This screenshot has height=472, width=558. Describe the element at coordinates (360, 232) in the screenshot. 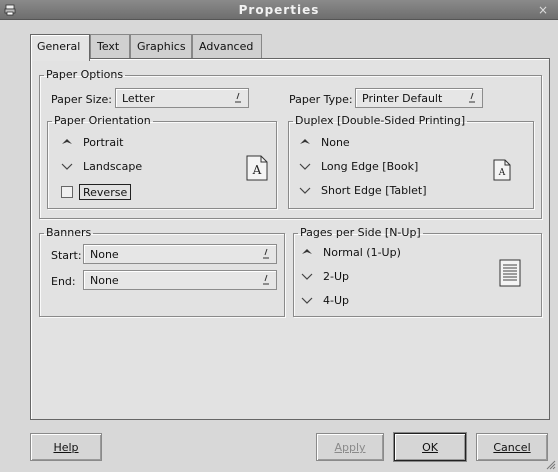

I see `nup-legend: Pages per Side [N-Up]` at that location.